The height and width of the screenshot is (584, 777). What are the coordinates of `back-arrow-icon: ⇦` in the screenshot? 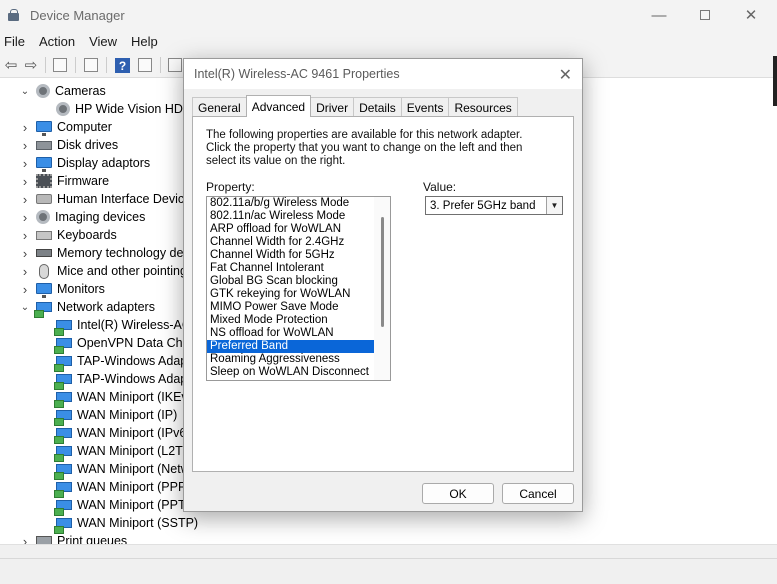 It's located at (11, 65).